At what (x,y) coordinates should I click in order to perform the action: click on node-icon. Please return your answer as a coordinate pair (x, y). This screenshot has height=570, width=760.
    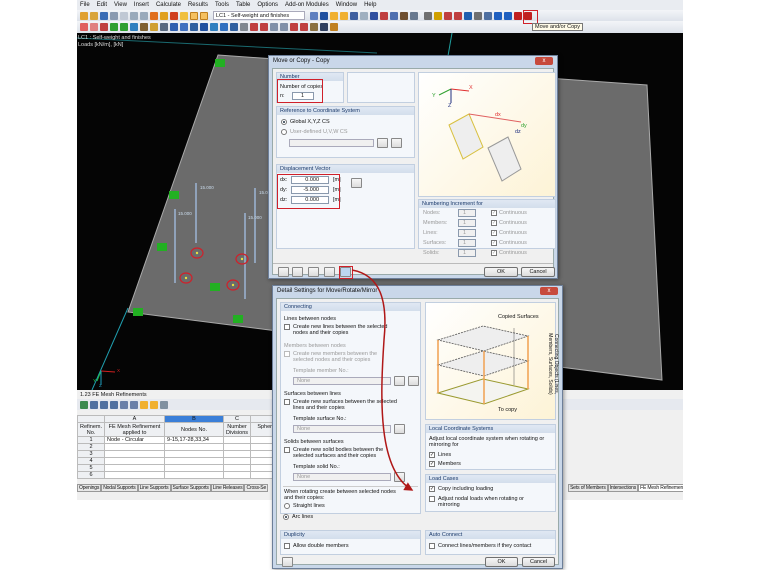
    Looking at the image, I should click on (498, 15).